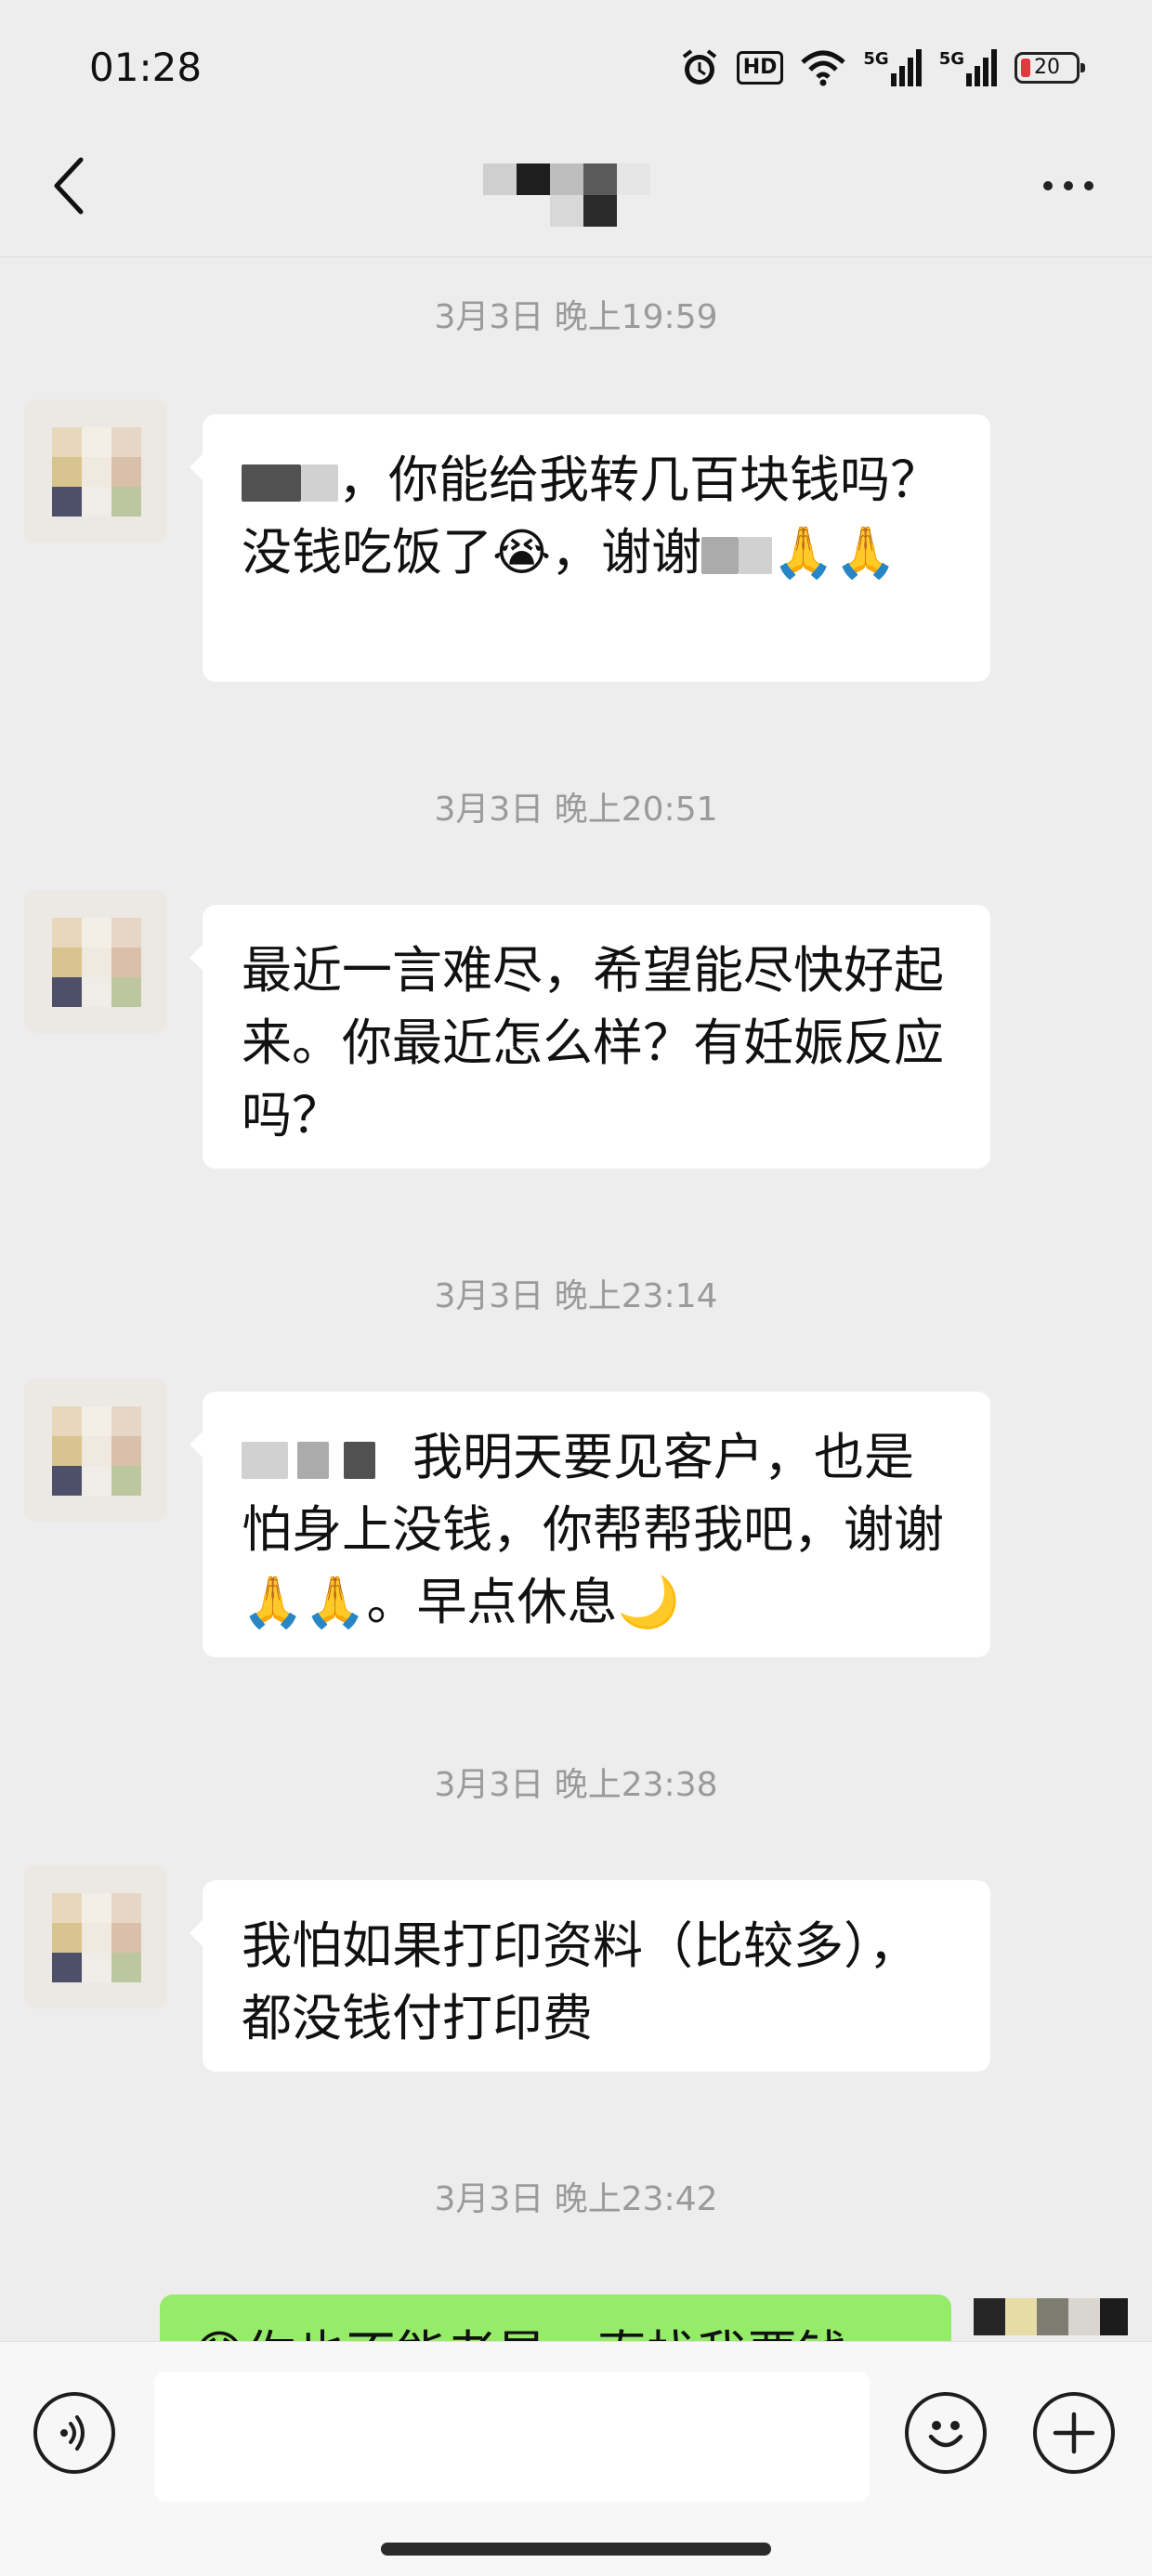 Image resolution: width=1152 pixels, height=2576 pixels. I want to click on message-bubble-received: 最近一言难尽，希望能尽快好起来。你最近怎么样？有妊娠反应吗？, so click(590, 1037).